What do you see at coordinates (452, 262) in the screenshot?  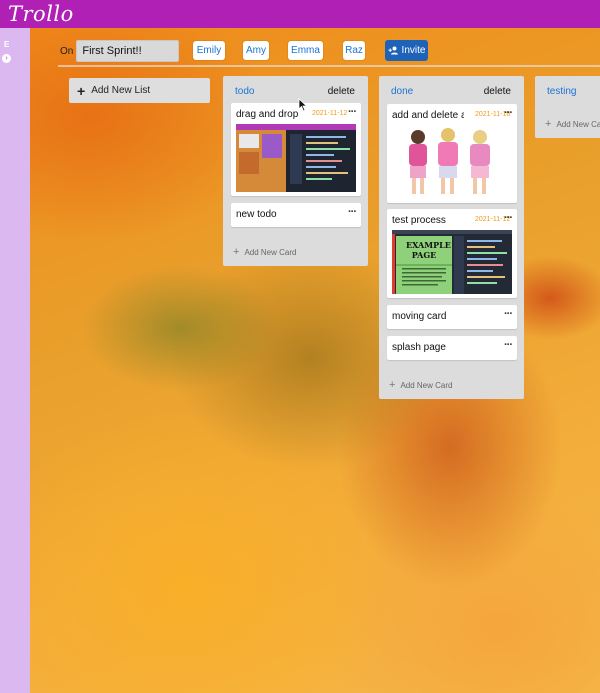 I see `card-thumbnail-example-page: EXAMPLE PAGE` at bounding box center [452, 262].